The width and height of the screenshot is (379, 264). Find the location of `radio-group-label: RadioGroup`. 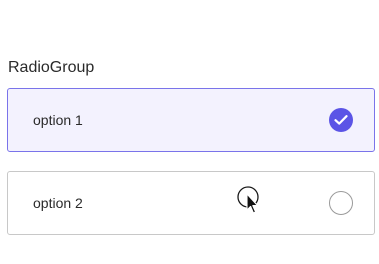

radio-group-label: RadioGroup is located at coordinates (51, 67).